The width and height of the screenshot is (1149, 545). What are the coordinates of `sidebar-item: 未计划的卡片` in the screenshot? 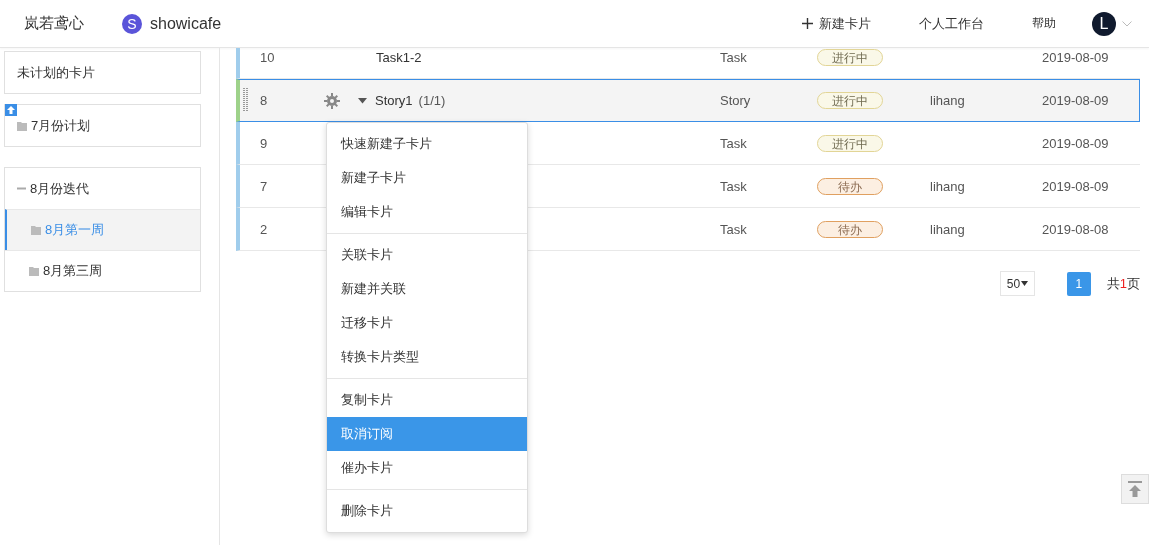 It's located at (102, 72).